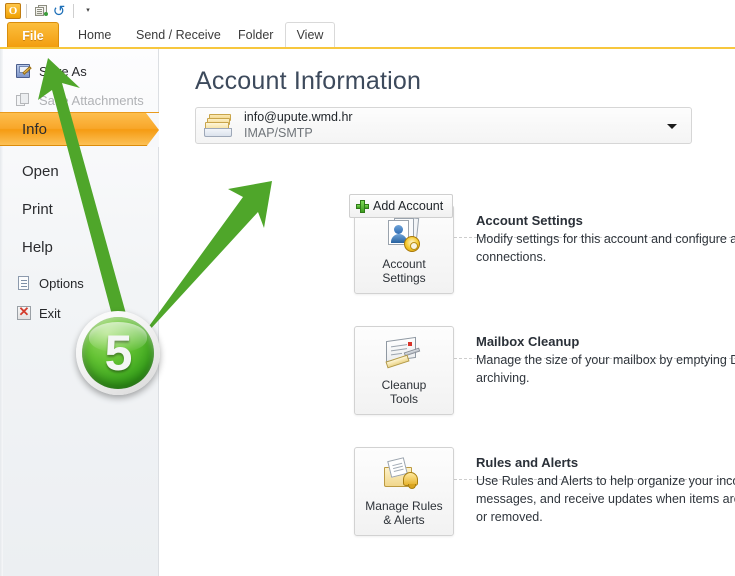  Describe the element at coordinates (404, 476) in the screenshot. I see `rules-alerts-icon` at that location.